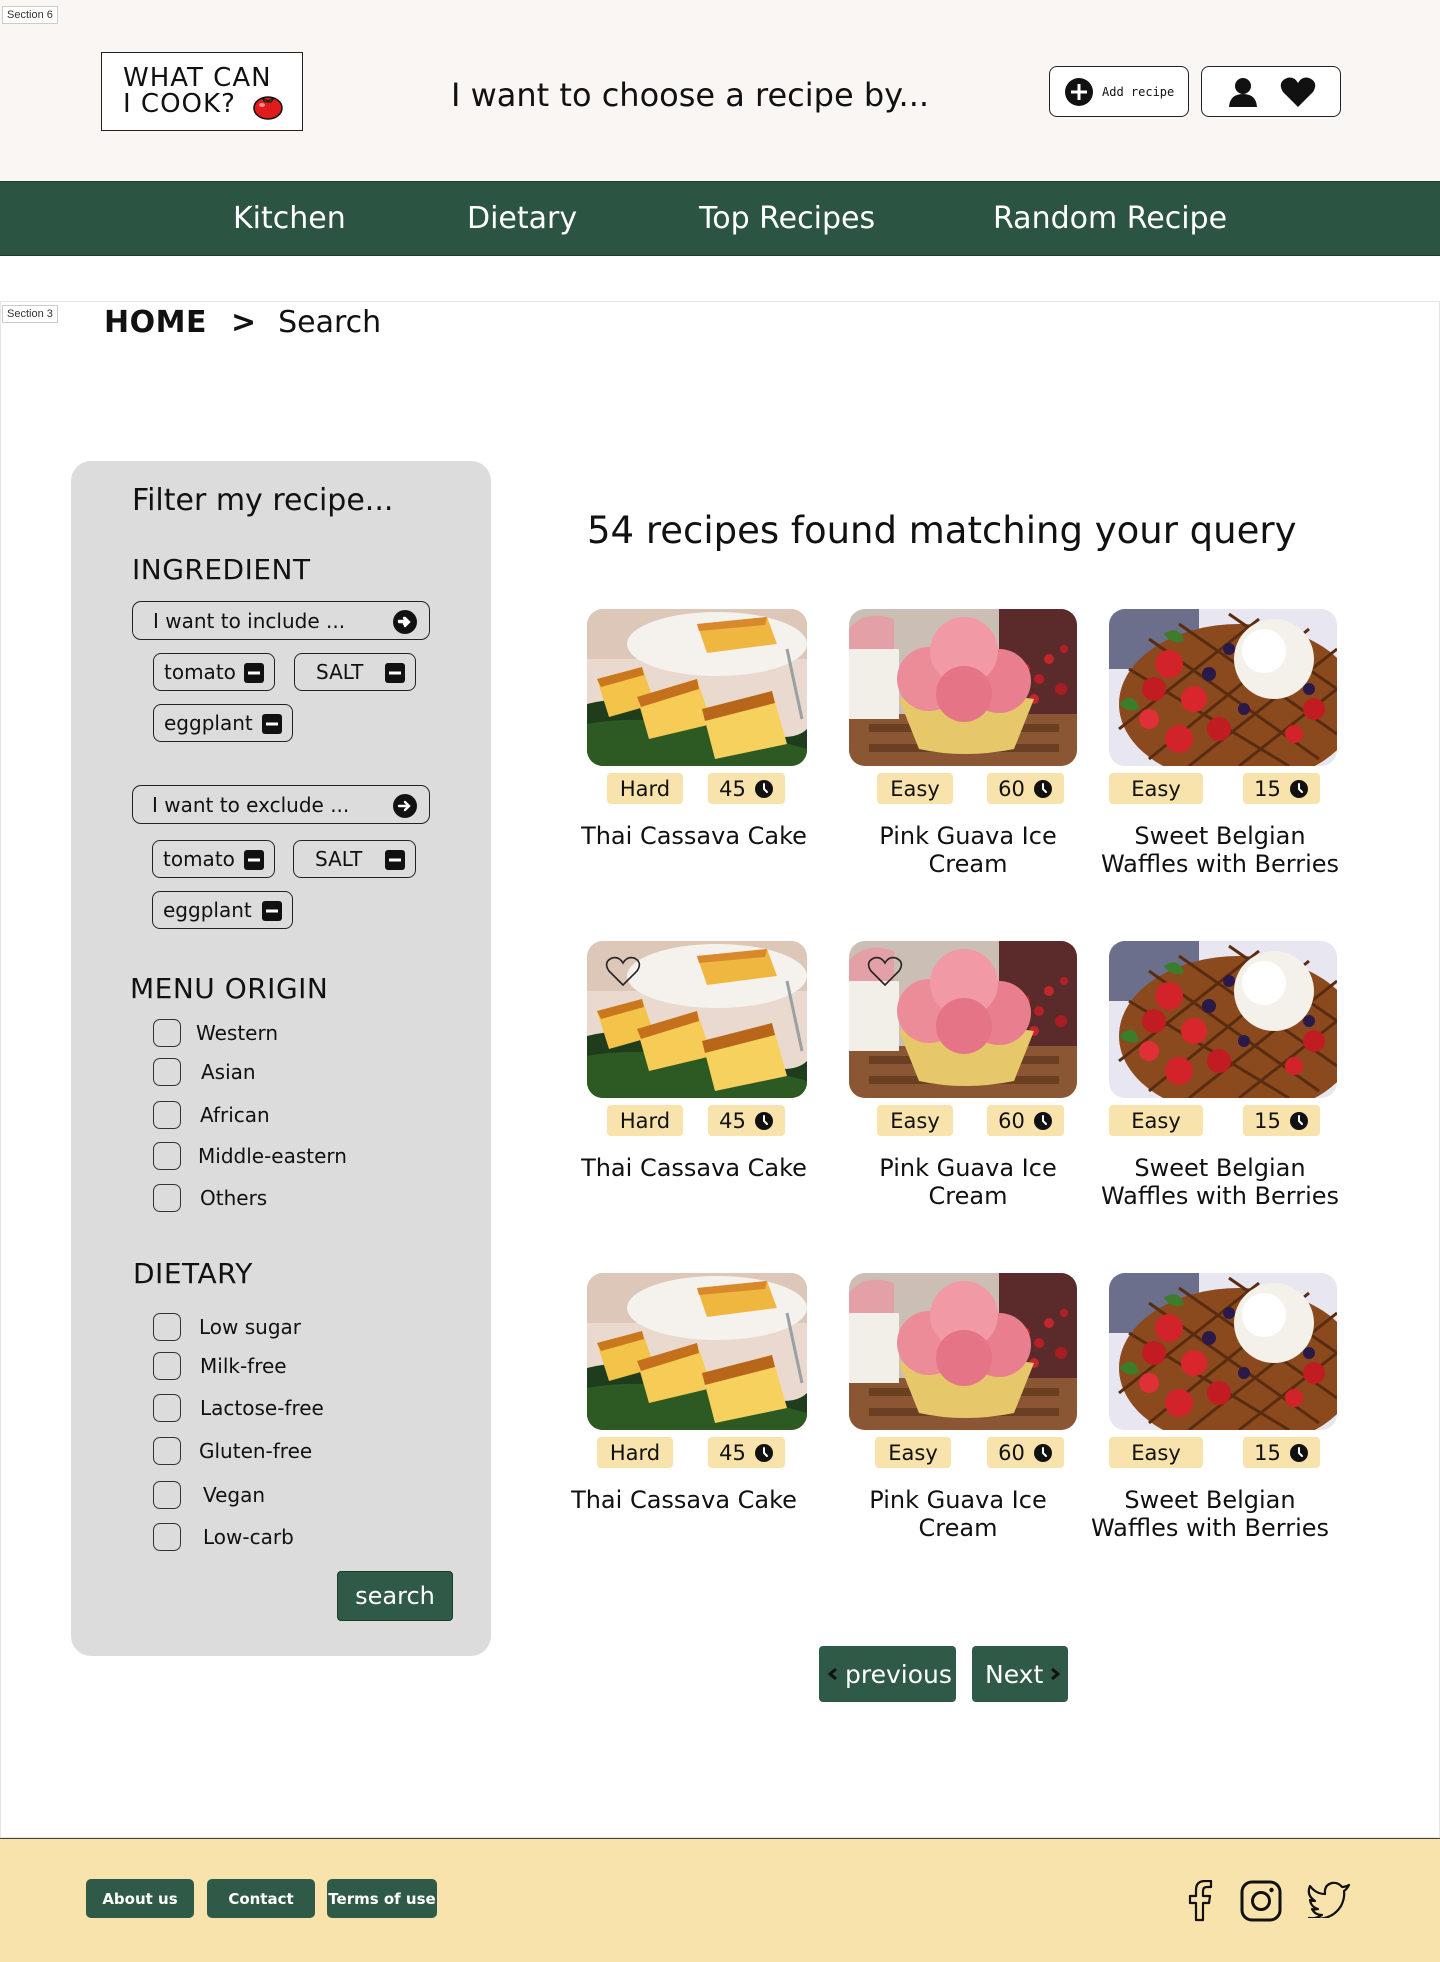 This screenshot has width=1440, height=1962. What do you see at coordinates (1261, 1901) in the screenshot?
I see `instagram-icon` at bounding box center [1261, 1901].